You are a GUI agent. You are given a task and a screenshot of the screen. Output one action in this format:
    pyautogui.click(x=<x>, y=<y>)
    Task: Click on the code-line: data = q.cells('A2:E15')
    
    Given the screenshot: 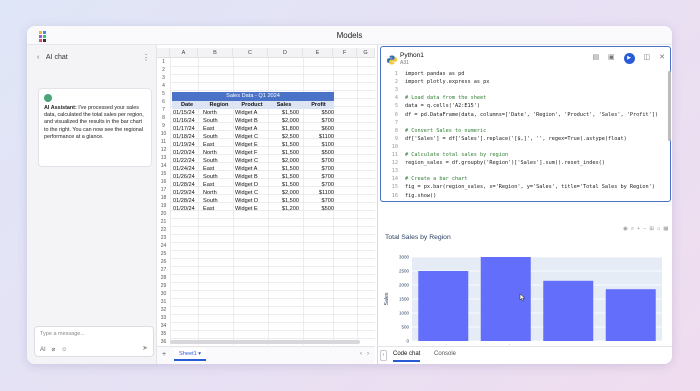 What is the action you would take?
    pyautogui.click(x=442, y=106)
    